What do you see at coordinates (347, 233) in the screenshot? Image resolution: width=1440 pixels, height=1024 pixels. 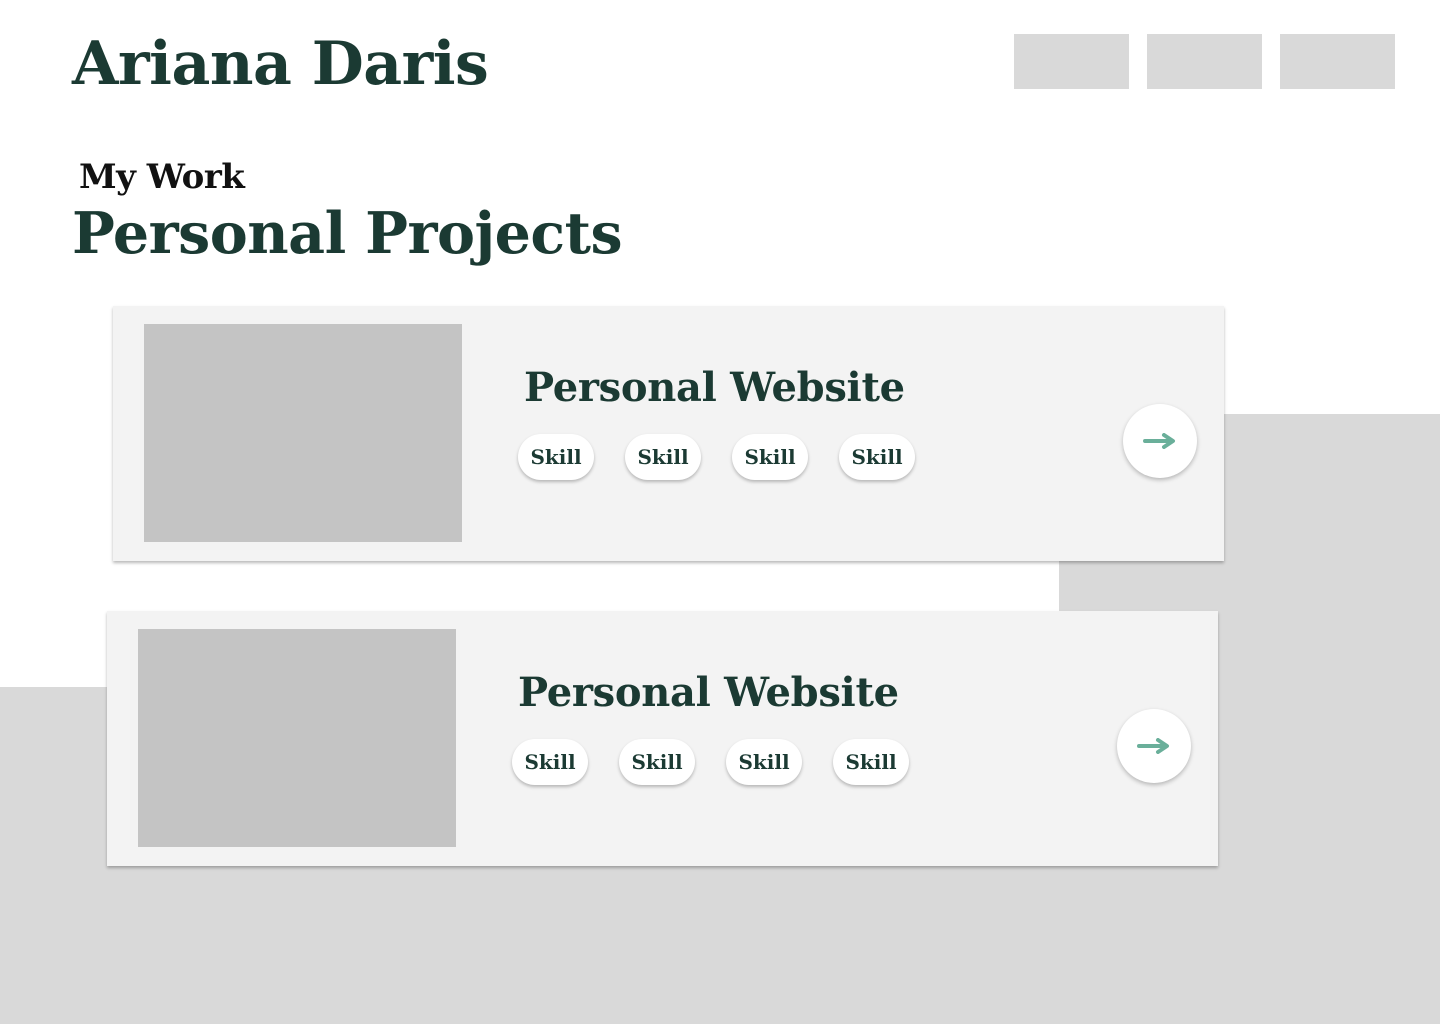 I see `section-title: Personal Projects` at bounding box center [347, 233].